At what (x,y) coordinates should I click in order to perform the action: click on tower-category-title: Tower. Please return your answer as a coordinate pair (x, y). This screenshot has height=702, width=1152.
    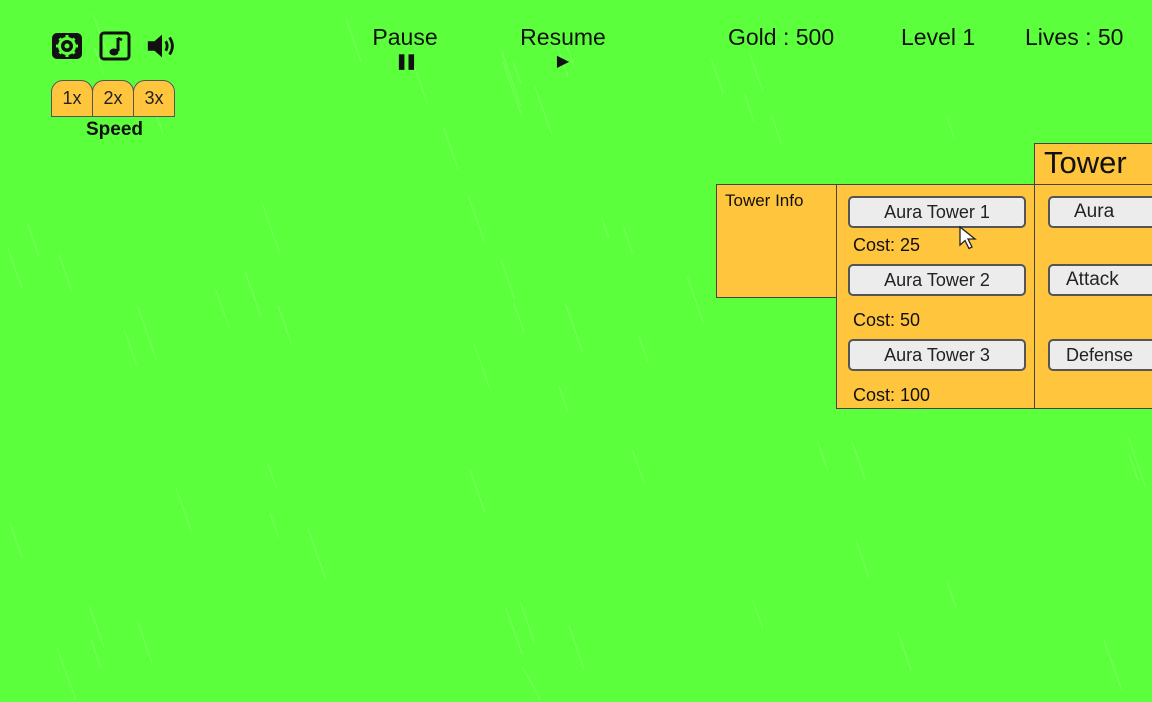
    Looking at the image, I should click on (1085, 162).